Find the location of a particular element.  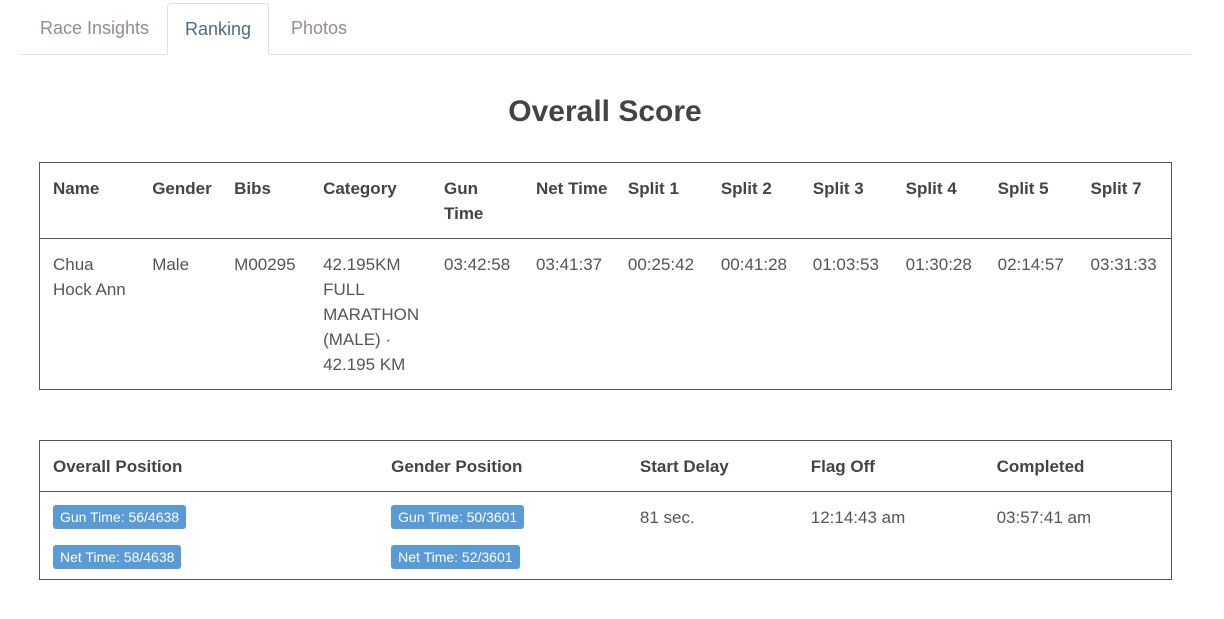

split-5: 02:14:57 is located at coordinates (1030, 264).